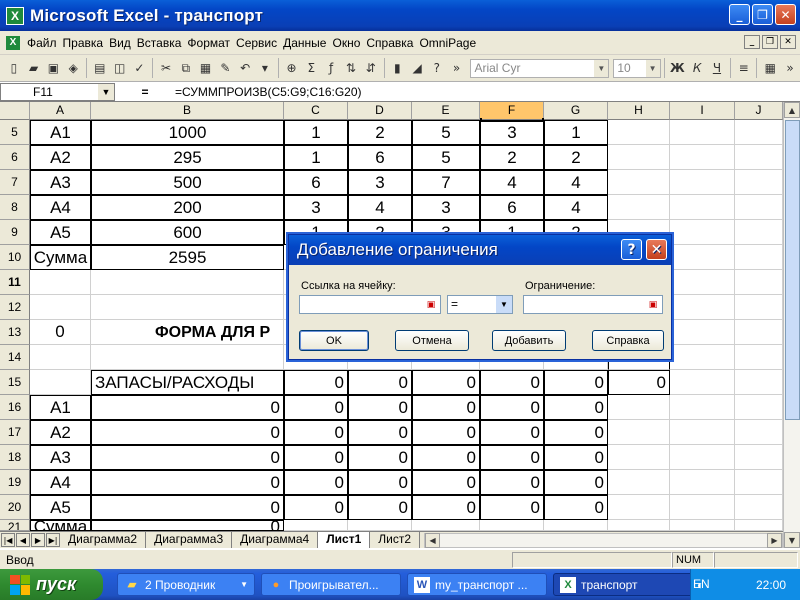  Describe the element at coordinates (23, 540) in the screenshot. I see `prev-sheet-icon: ◀` at that location.